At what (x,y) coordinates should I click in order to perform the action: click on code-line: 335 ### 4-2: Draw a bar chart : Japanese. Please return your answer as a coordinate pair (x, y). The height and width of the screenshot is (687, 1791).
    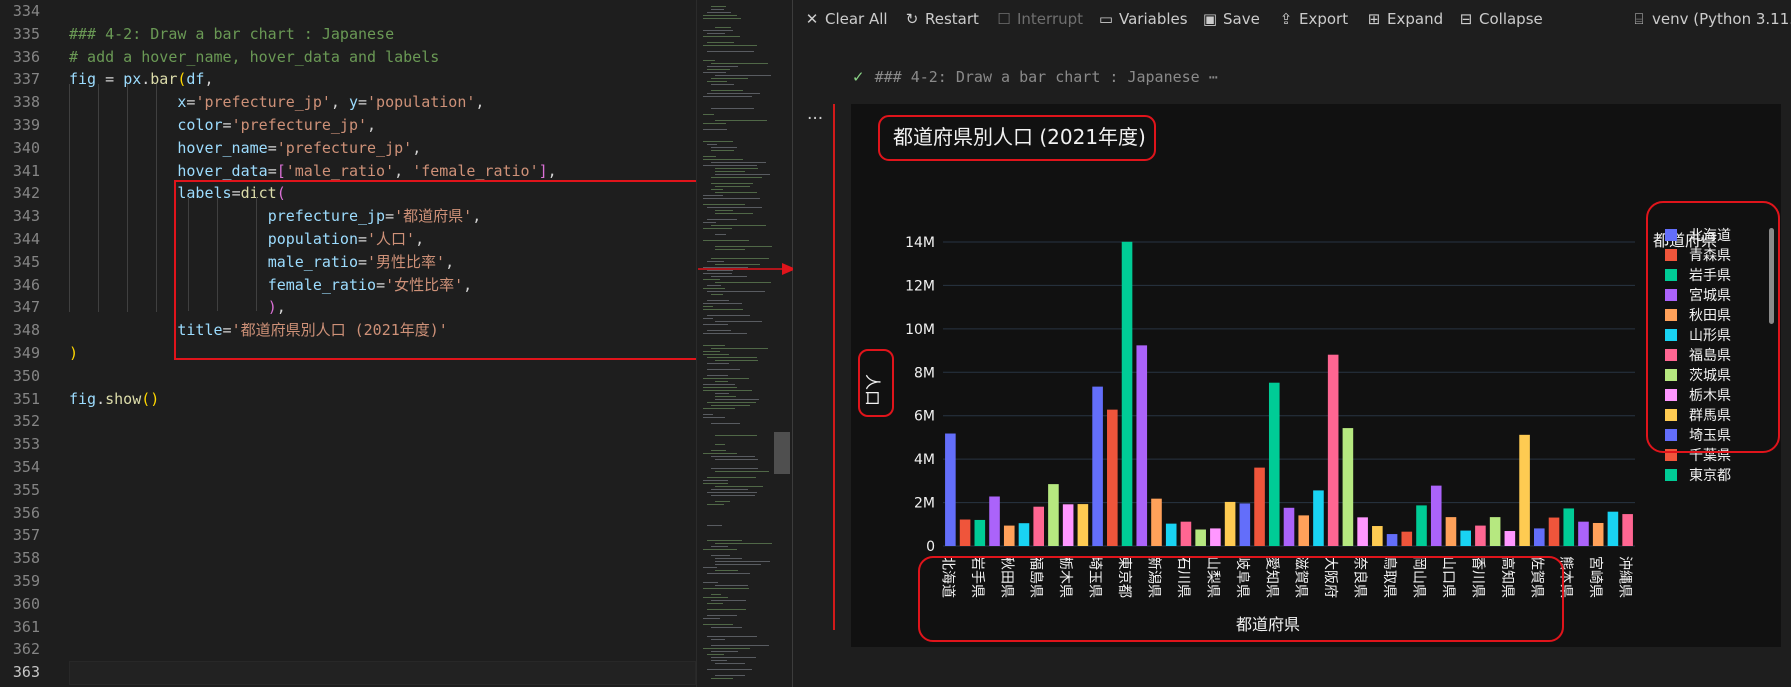
    Looking at the image, I should click on (348, 34).